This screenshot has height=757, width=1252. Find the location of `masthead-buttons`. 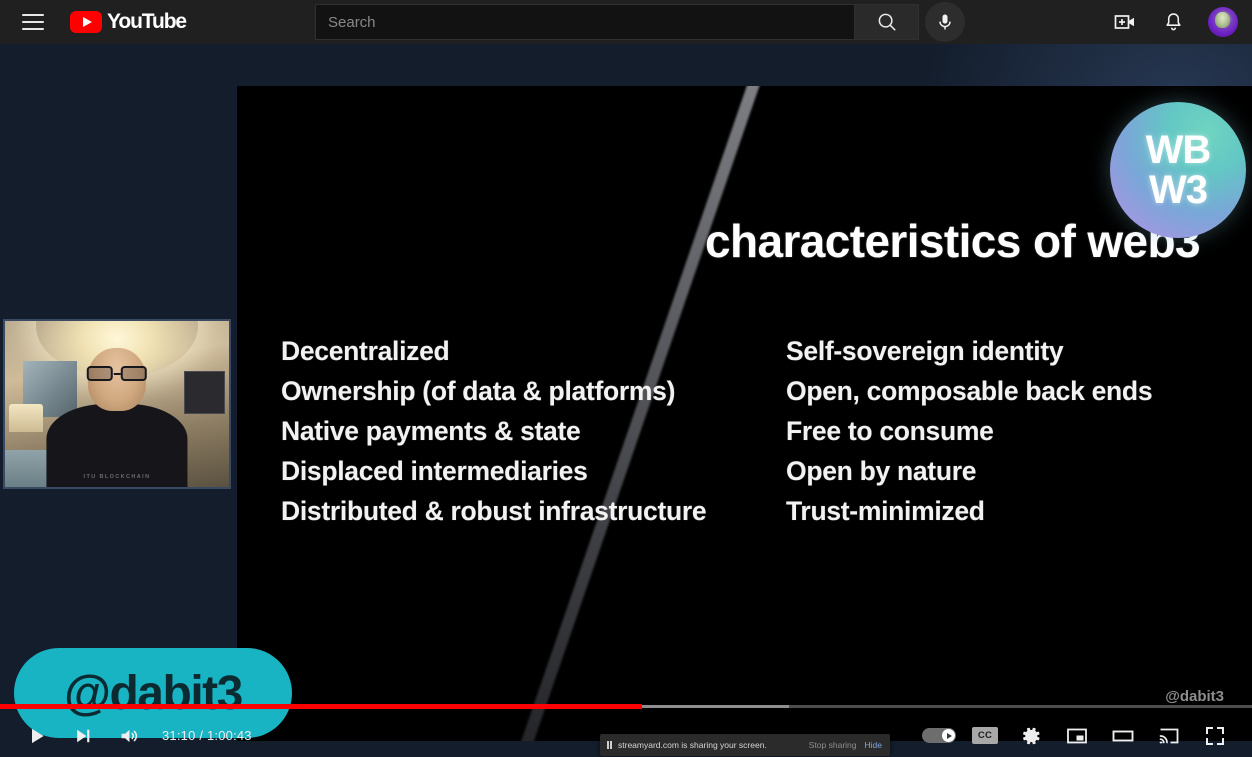

masthead-buttons is located at coordinates (1175, 22).